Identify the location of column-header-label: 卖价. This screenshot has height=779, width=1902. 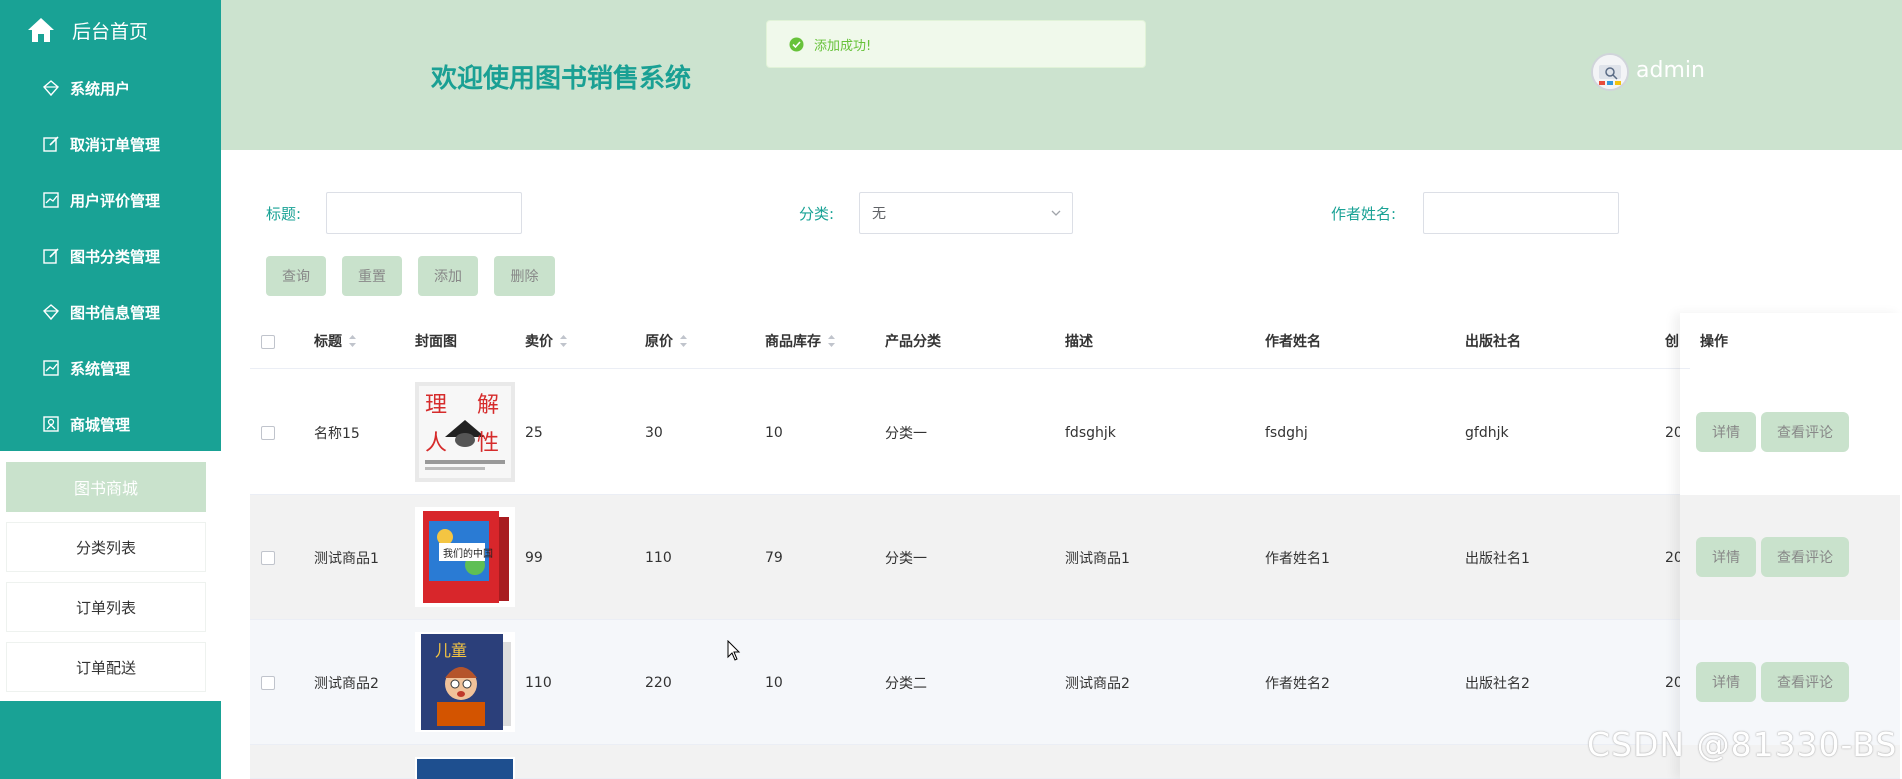
(539, 342).